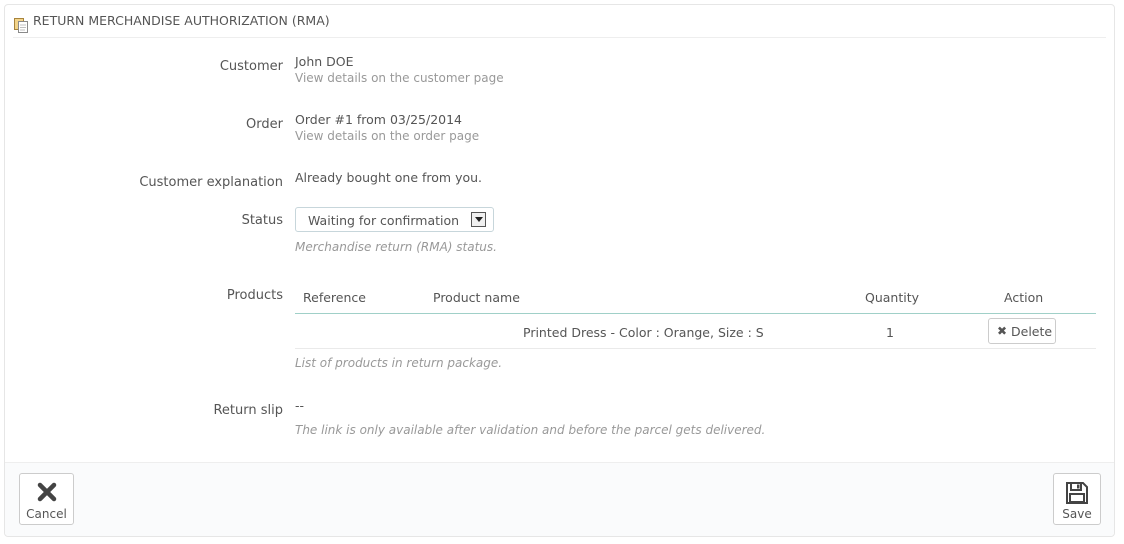  What do you see at coordinates (254, 295) in the screenshot?
I see `products-label: Products` at bounding box center [254, 295].